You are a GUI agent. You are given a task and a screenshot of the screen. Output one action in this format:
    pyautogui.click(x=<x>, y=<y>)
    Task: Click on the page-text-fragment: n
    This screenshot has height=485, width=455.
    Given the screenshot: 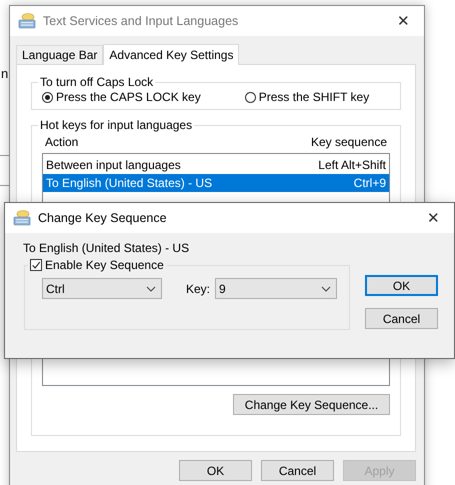 What is the action you would take?
    pyautogui.click(x=4, y=73)
    